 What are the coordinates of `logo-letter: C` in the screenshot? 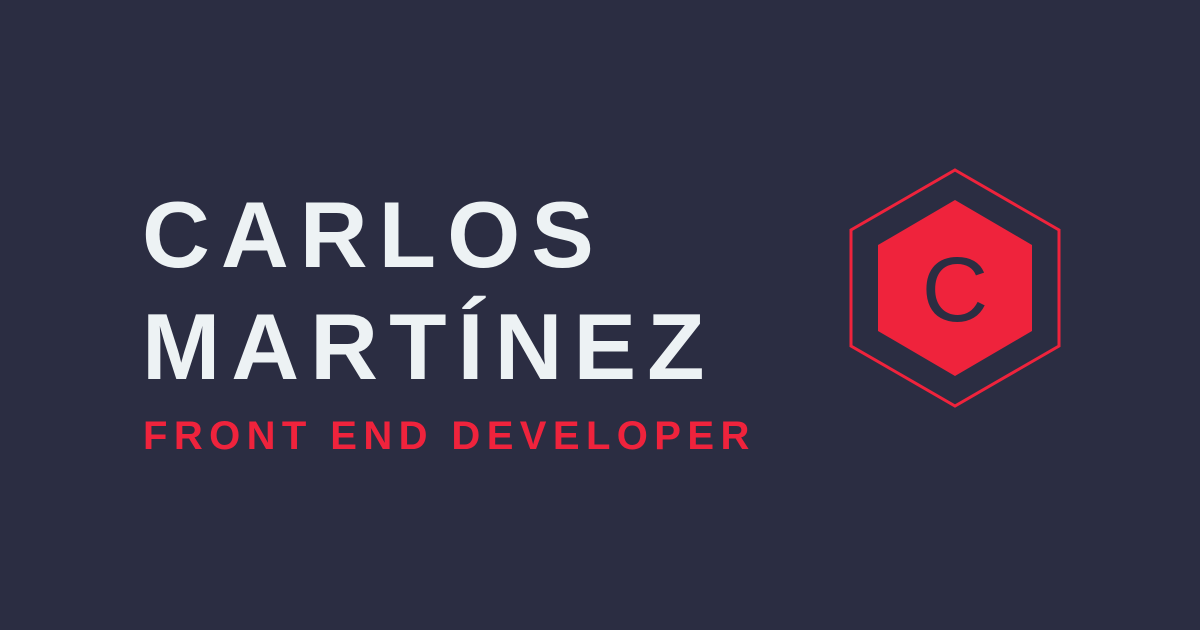 It's located at (955, 290).